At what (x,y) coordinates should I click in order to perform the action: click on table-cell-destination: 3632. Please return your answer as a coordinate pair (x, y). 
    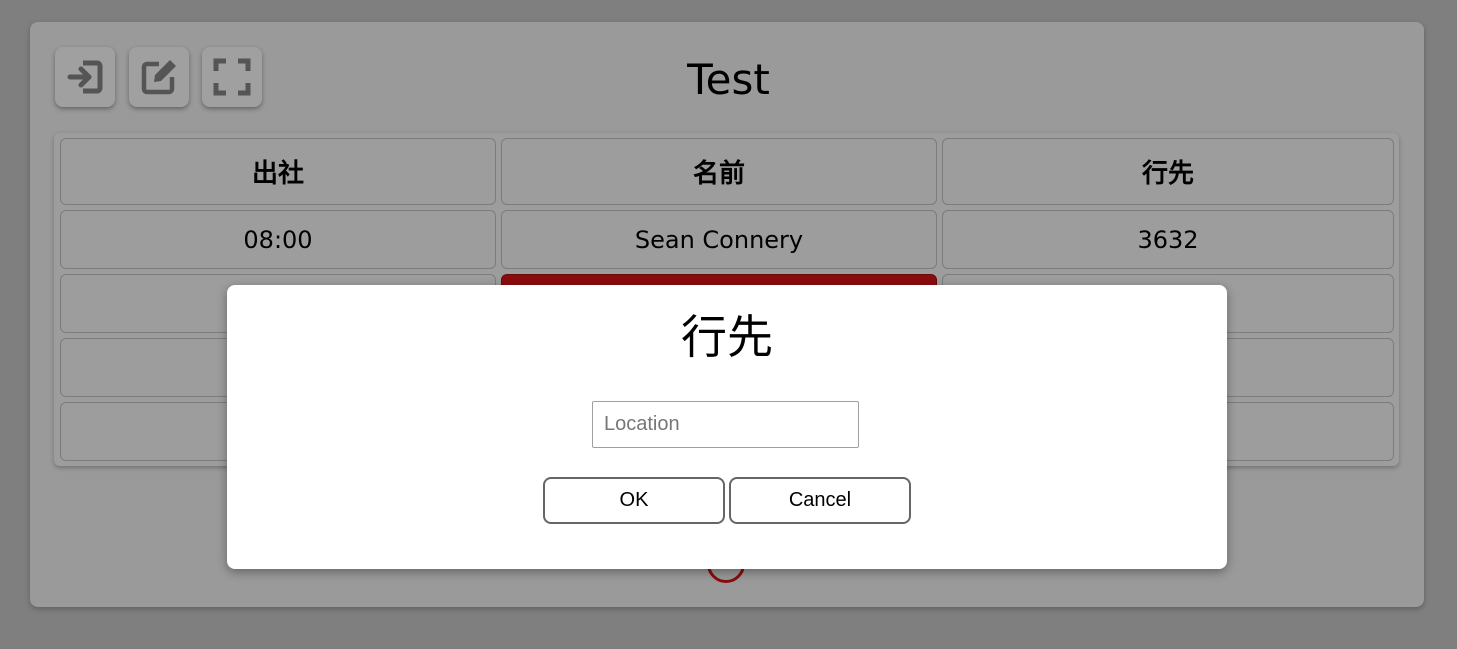
    Looking at the image, I should click on (1168, 239).